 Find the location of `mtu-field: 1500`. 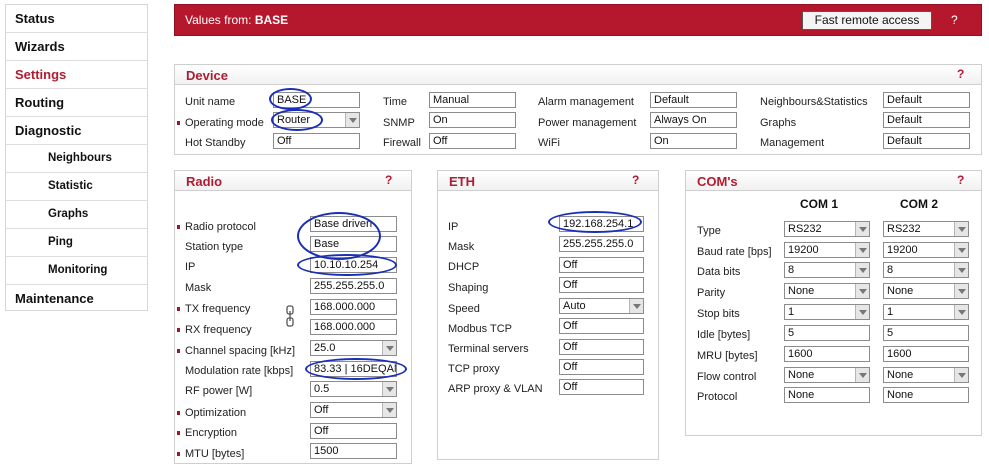

mtu-field: 1500 is located at coordinates (353, 451).